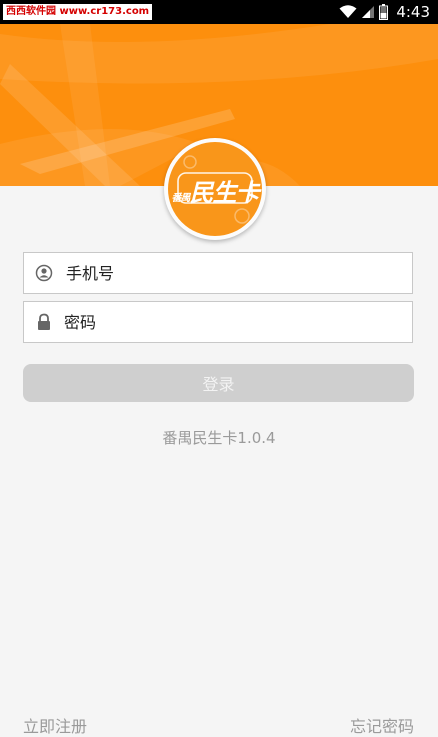 This screenshot has height=737, width=438. Describe the element at coordinates (78, 12) in the screenshot. I see `watermark: 西西软件园 www.cr173.com` at that location.